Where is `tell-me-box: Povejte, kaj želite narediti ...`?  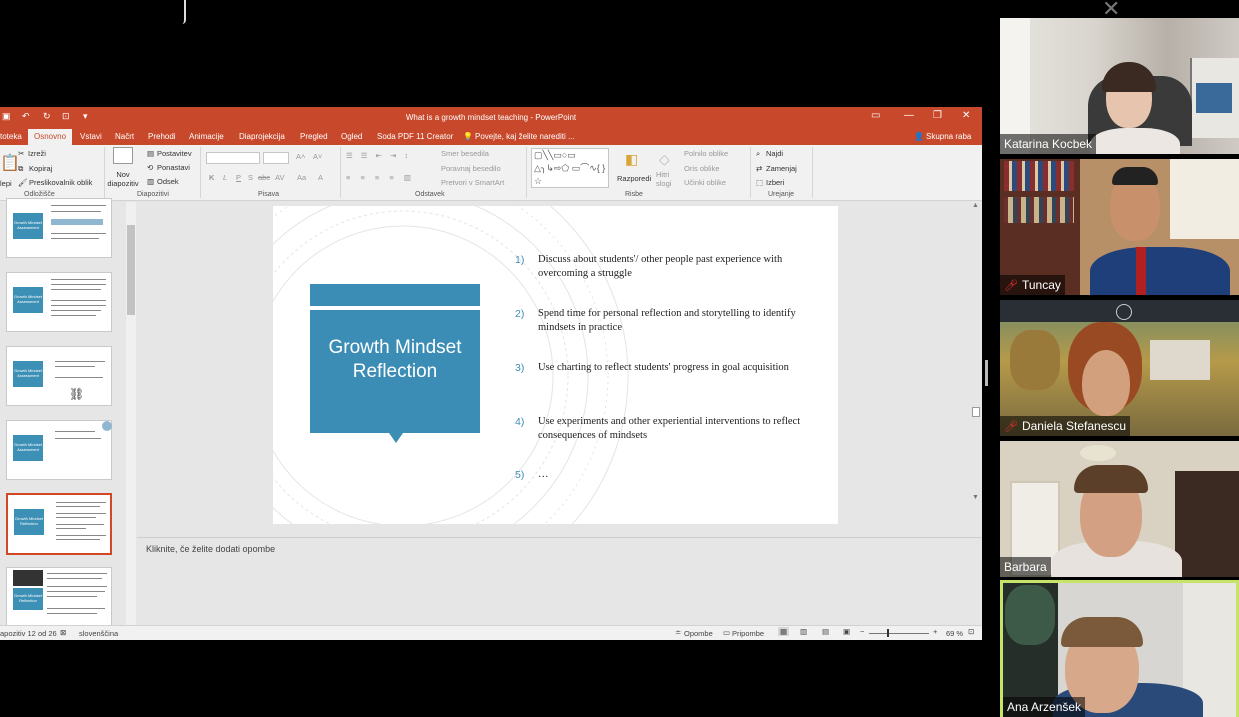
tell-me-box: Povejte, kaj želite narediti ... is located at coordinates (525, 136).